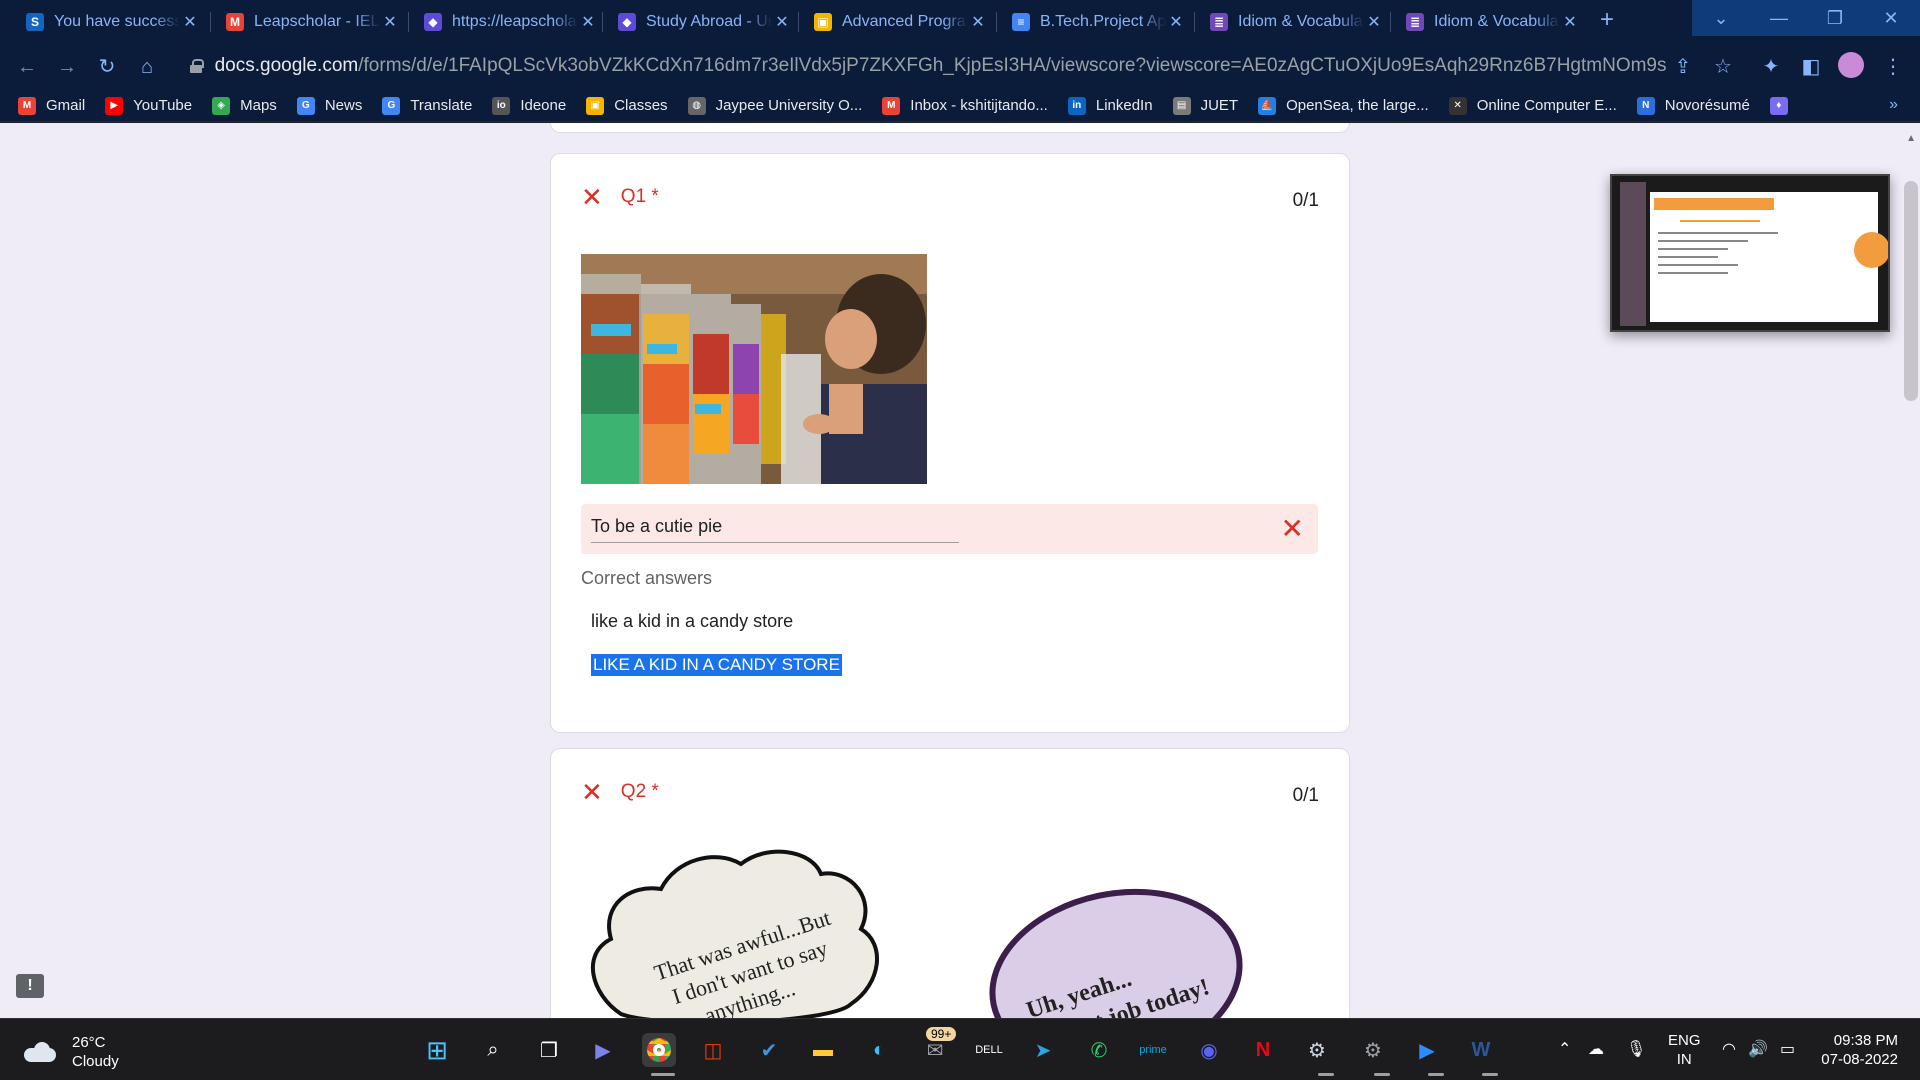 The image size is (1920, 1080). I want to click on scroll-up-arrow: ▲, so click(1911, 138).